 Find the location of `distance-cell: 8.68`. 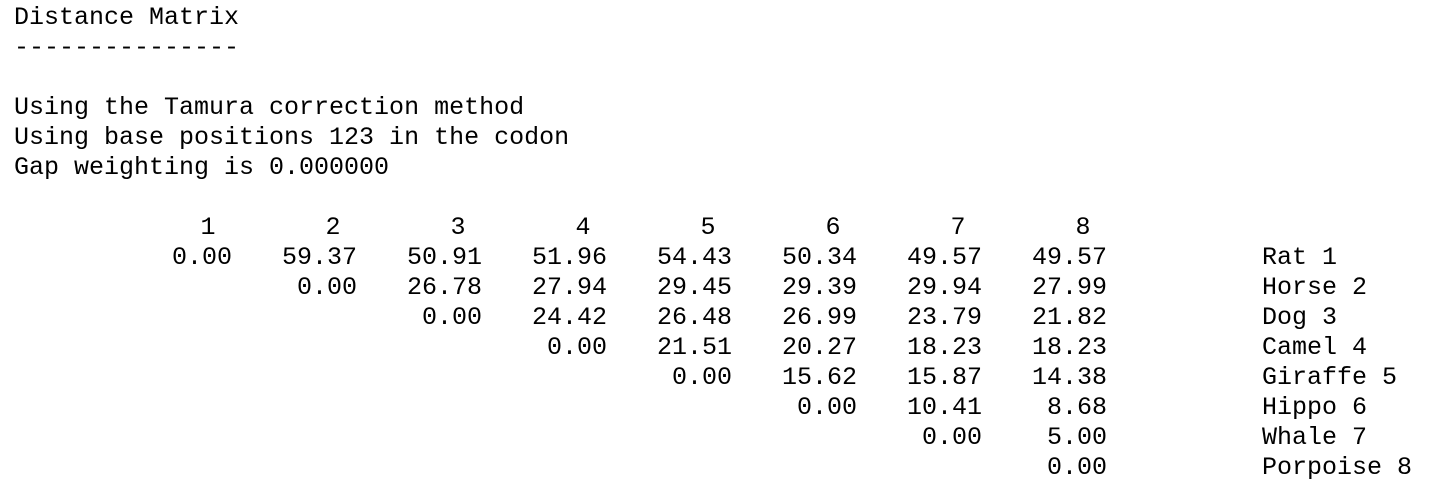

distance-cell: 8.68 is located at coordinates (1076, 407).